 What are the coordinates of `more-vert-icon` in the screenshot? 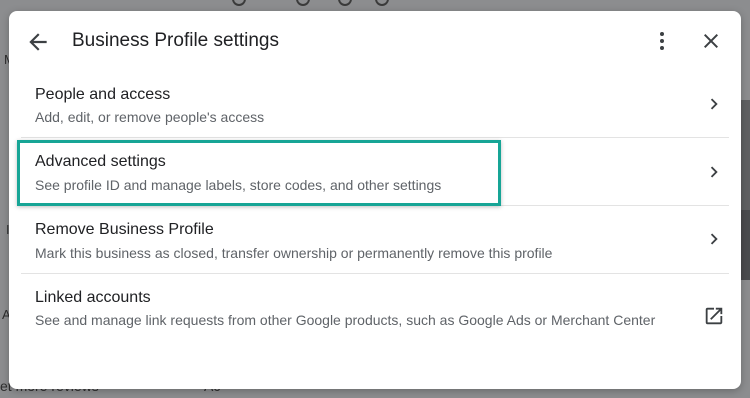 It's located at (662, 41).